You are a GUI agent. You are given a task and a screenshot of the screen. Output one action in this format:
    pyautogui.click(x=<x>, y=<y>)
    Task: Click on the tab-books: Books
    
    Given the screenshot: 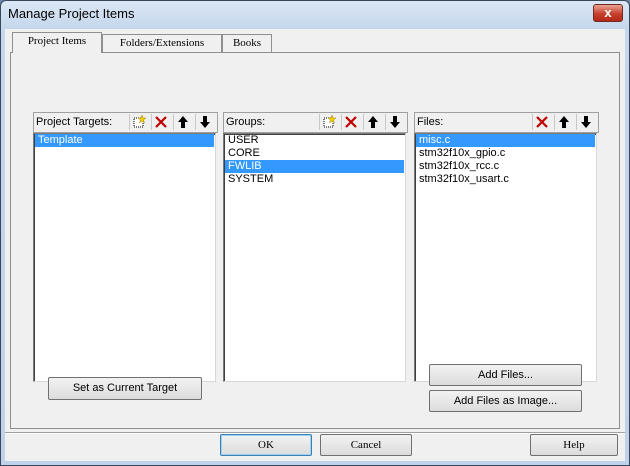 What is the action you would take?
    pyautogui.click(x=247, y=43)
    